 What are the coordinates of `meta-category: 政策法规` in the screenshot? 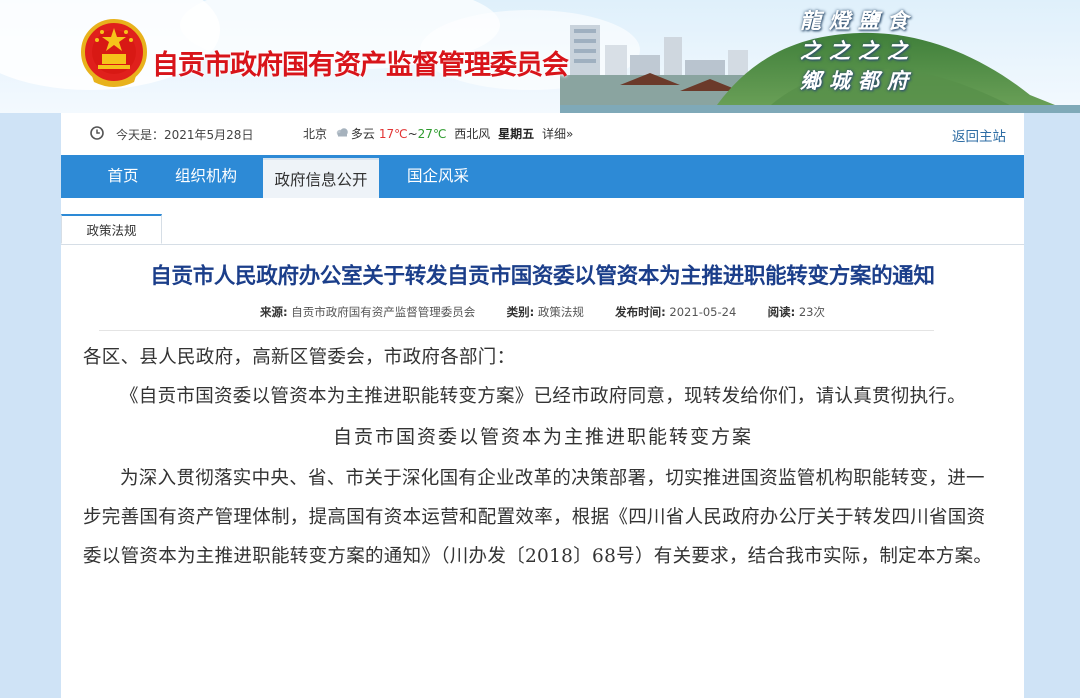 It's located at (560, 312).